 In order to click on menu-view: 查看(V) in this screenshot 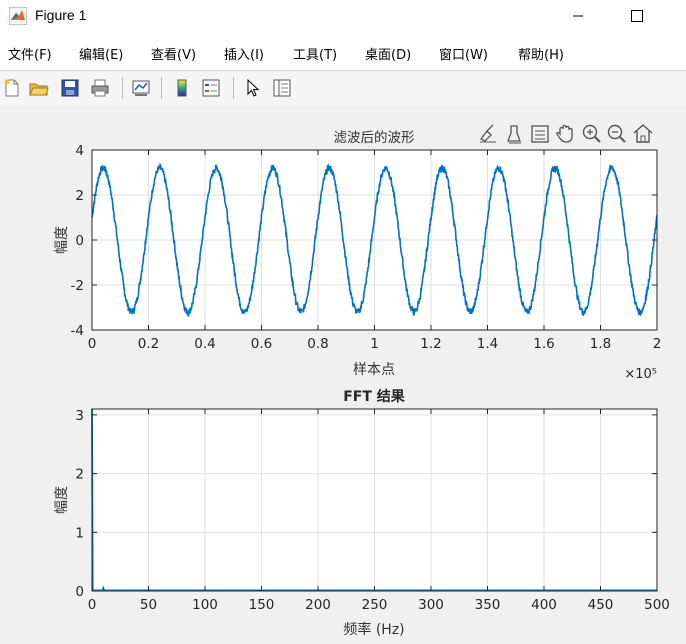, I will do `click(173, 53)`.